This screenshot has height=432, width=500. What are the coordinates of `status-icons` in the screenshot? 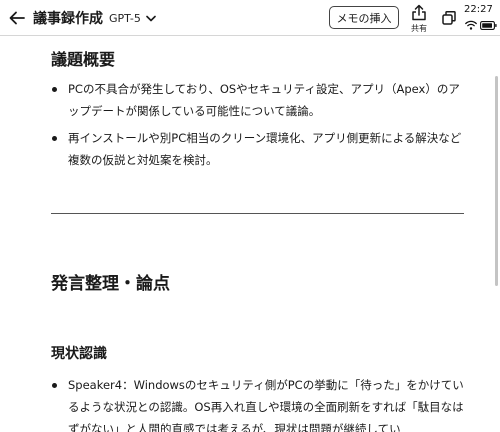 It's located at (481, 25).